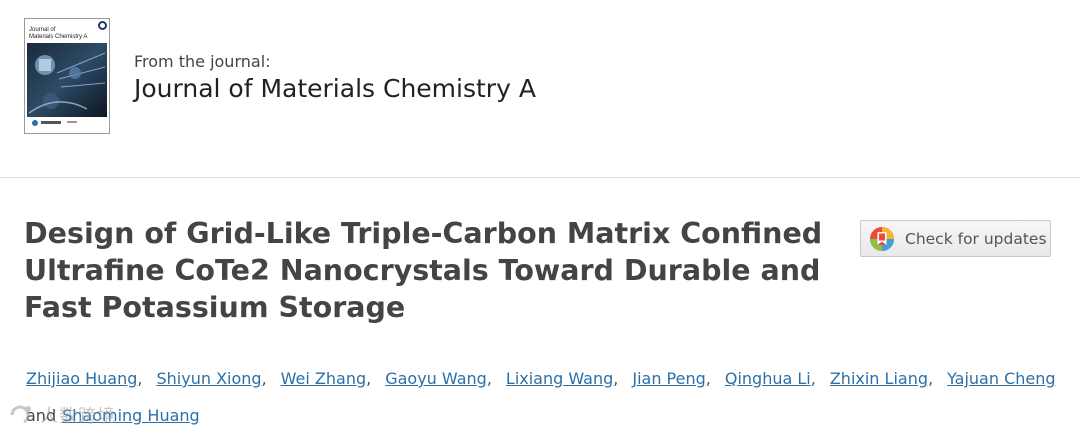 Image resolution: width=1080 pixels, height=438 pixels. I want to click on author-link: Wei Zhang, so click(323, 378).